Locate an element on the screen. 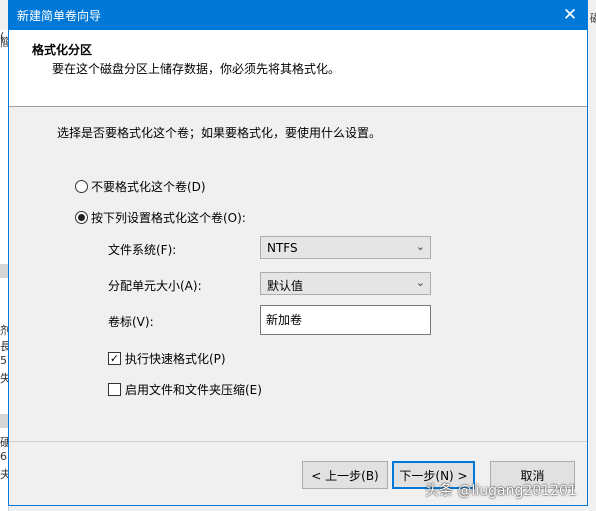 The width and height of the screenshot is (596, 511). close-icon: ✕ is located at coordinates (570, 15).